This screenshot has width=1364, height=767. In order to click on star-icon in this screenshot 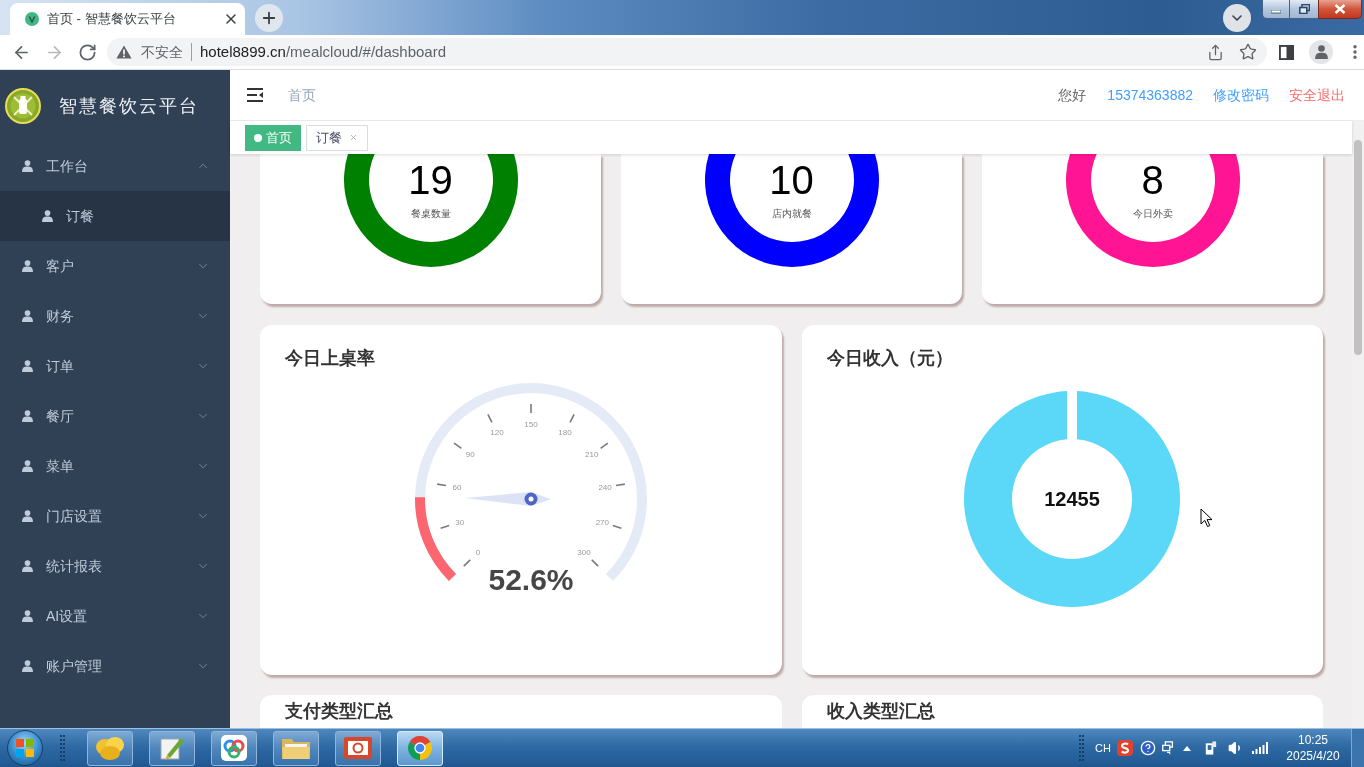, I will do `click(1248, 52)`.